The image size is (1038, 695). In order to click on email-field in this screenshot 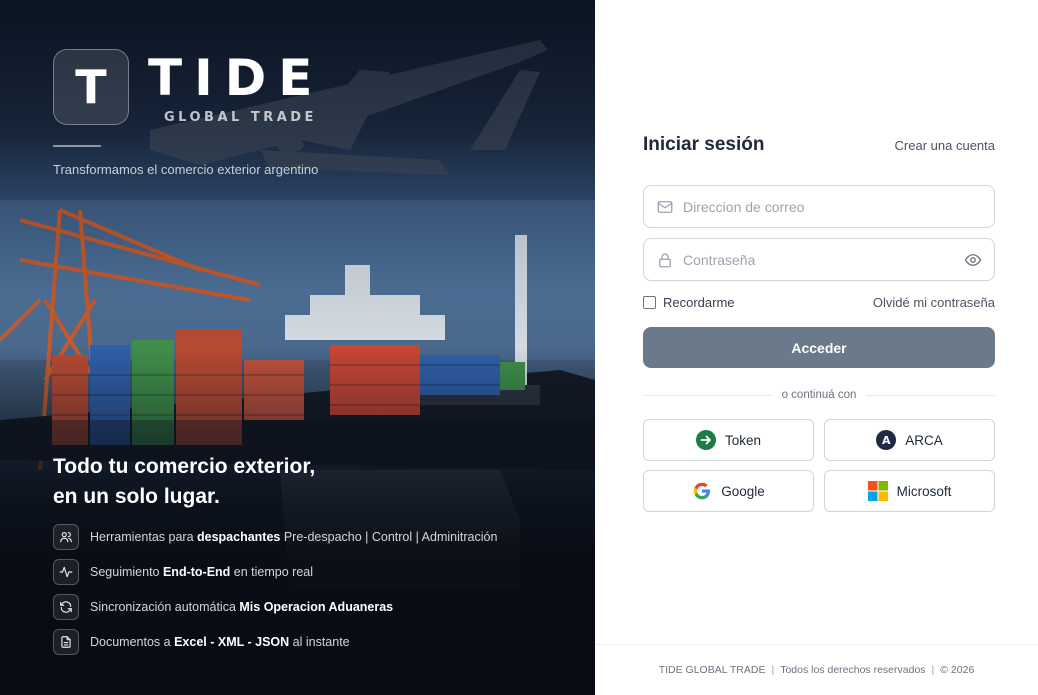, I will do `click(819, 206)`.